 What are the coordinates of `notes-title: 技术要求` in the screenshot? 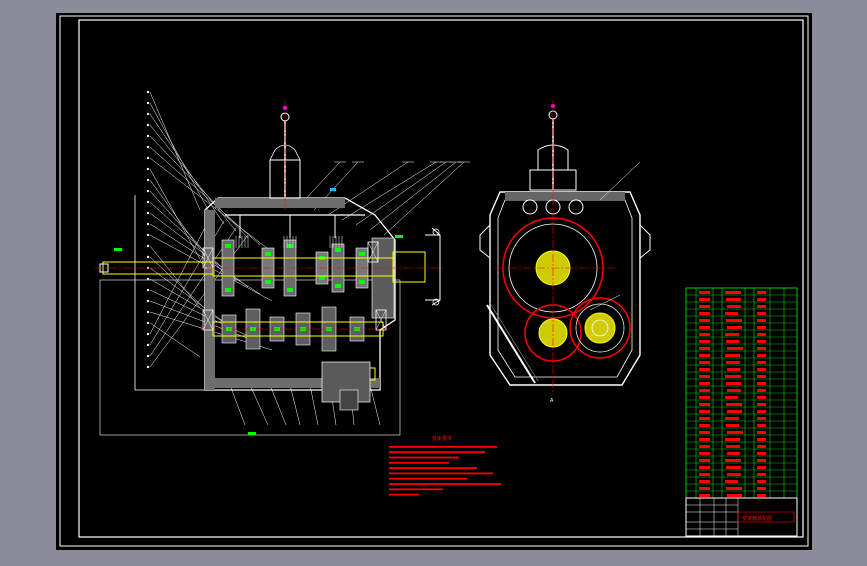 It's located at (442, 438).